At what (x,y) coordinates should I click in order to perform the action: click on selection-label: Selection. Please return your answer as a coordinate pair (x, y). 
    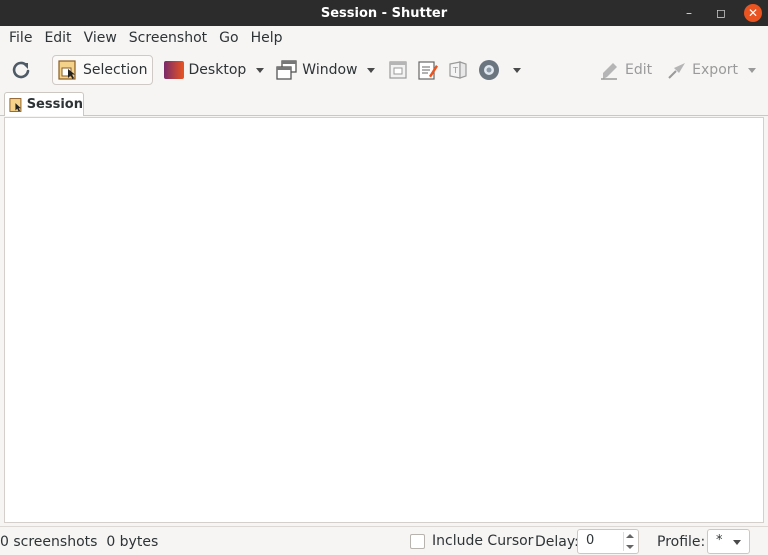
    Looking at the image, I should click on (115, 70).